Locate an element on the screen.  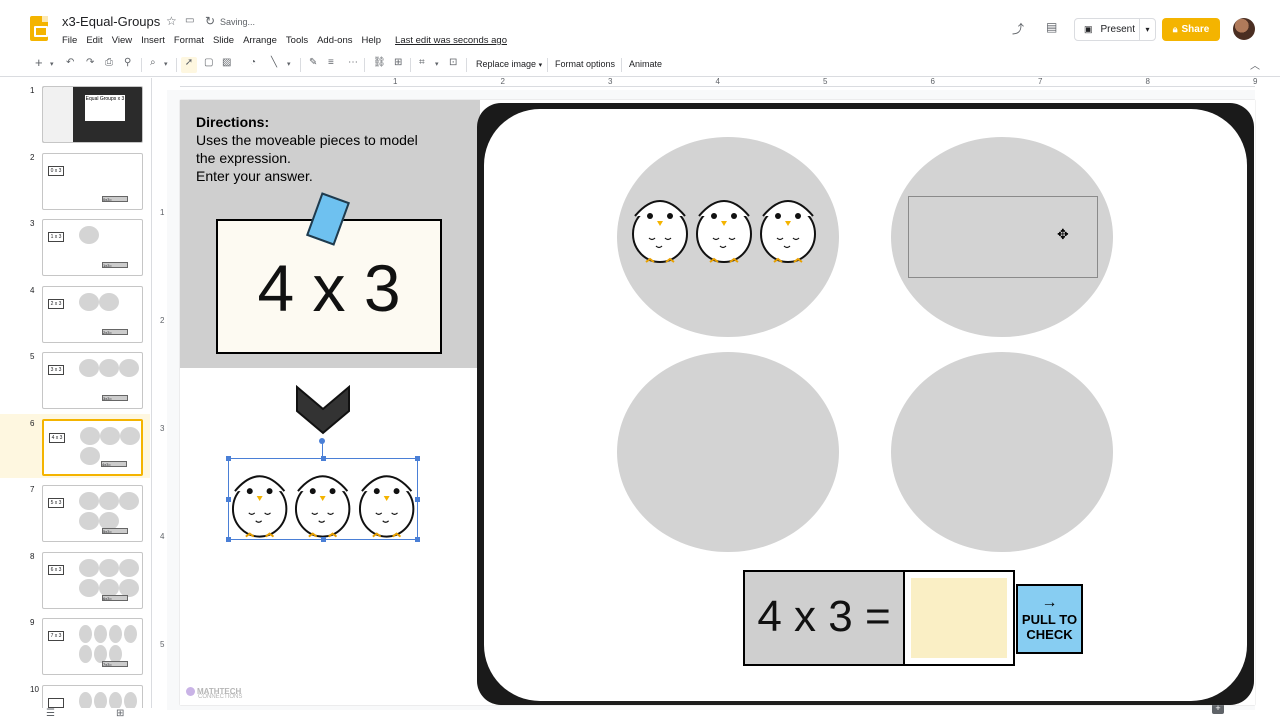
present-button: ▣ Present ▾ is located at coordinates (1115, 29).